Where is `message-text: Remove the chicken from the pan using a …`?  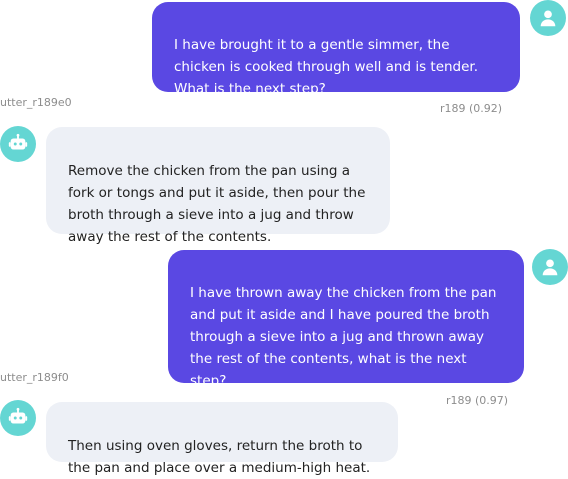 message-text: Remove the chicken from the pan using a … is located at coordinates (217, 204).